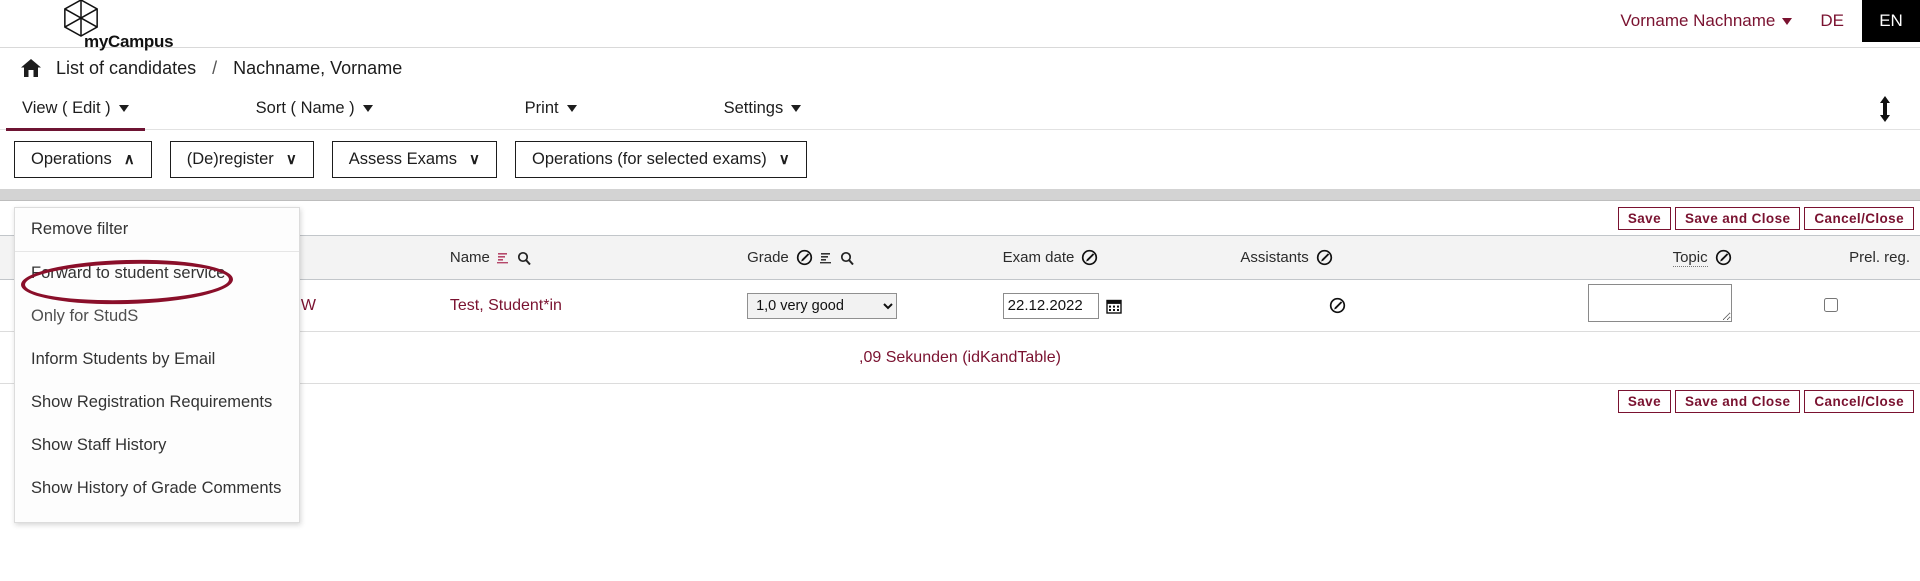 This screenshot has height=581, width=1920. I want to click on dropdown-item-inform-students-by-email: Inform Students by Email, so click(157, 359).